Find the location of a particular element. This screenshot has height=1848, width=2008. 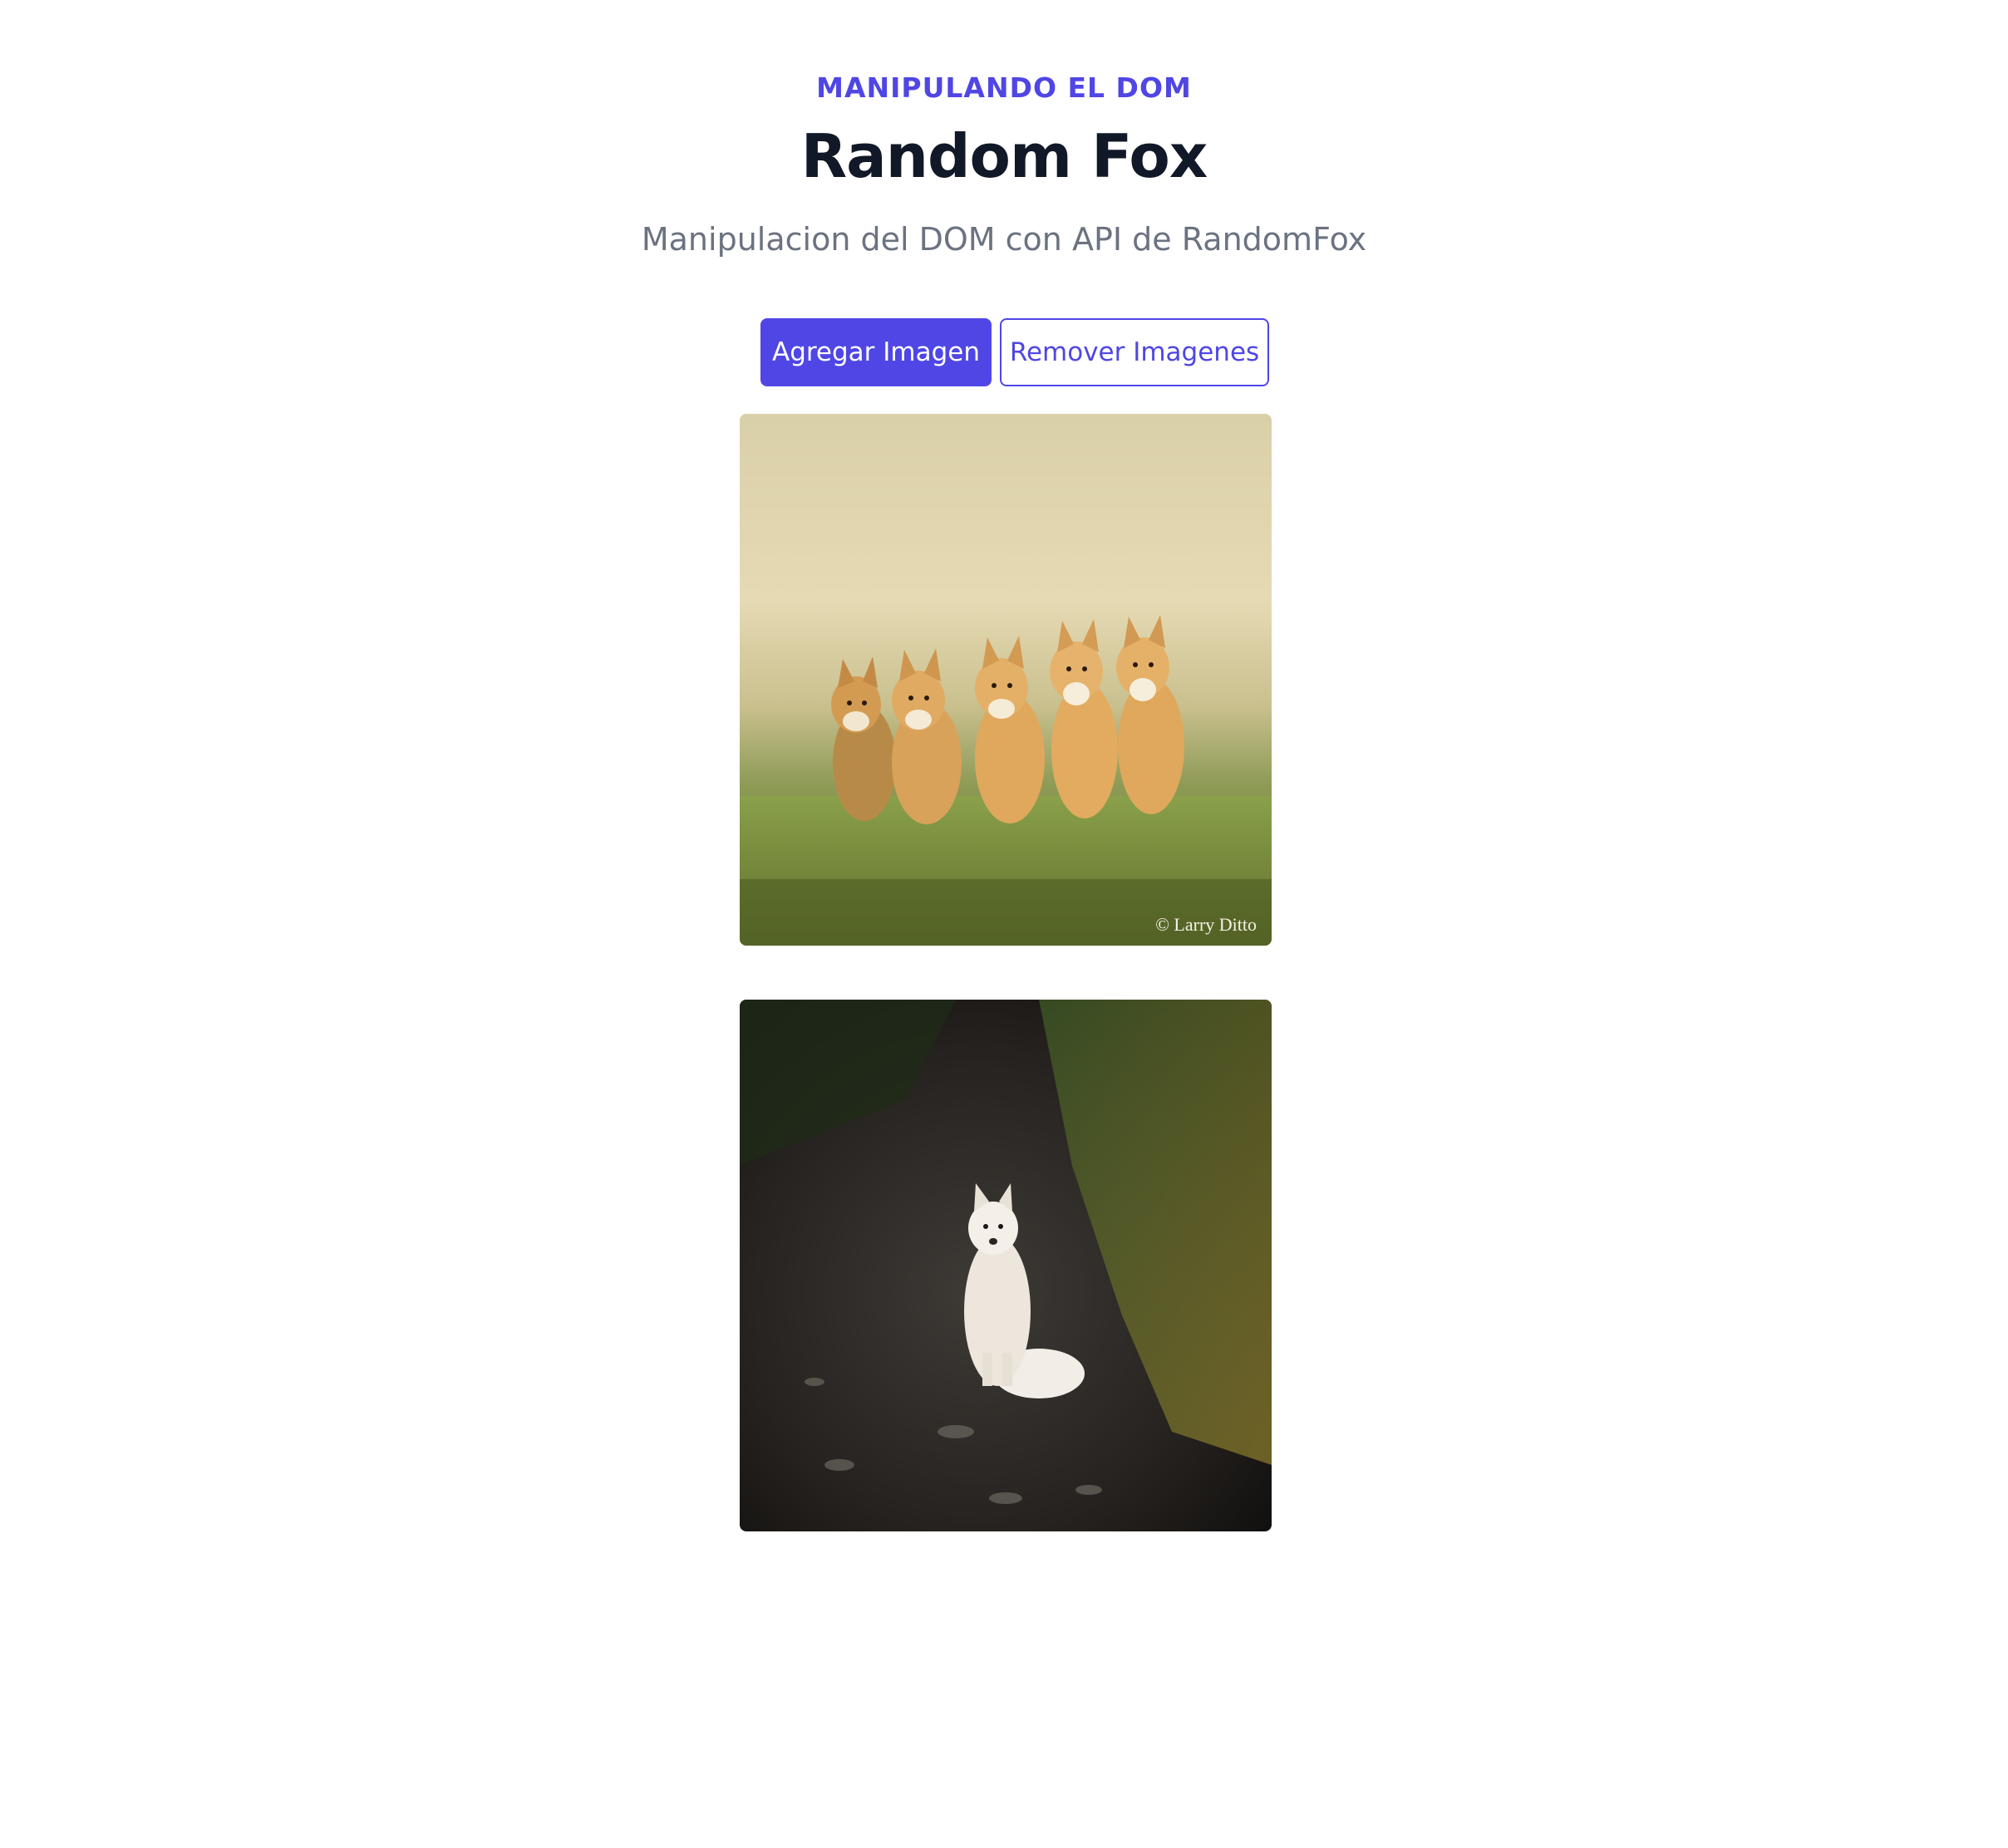

remove-images-button: Remover Imagenes is located at coordinates (1134, 352).